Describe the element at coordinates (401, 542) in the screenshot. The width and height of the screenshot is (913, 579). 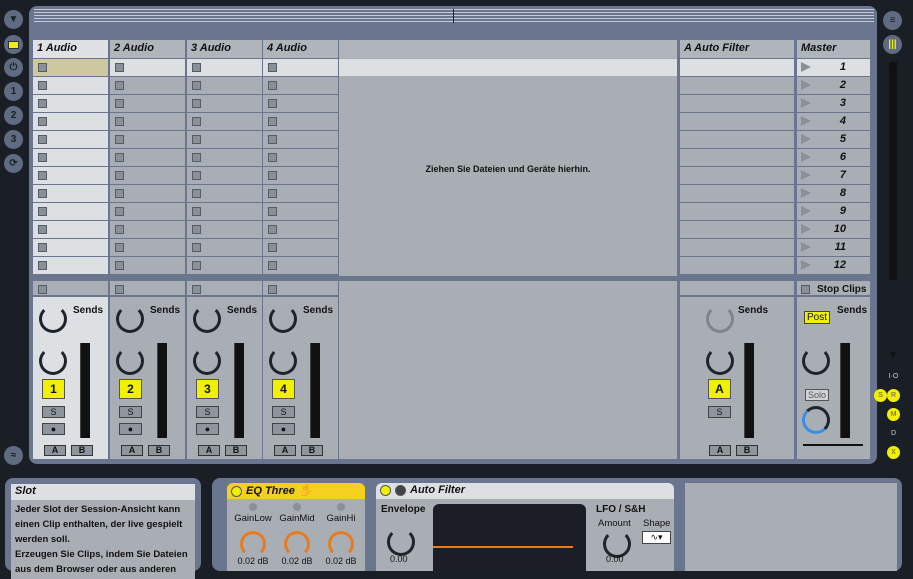
I see `envelope-knob` at that location.